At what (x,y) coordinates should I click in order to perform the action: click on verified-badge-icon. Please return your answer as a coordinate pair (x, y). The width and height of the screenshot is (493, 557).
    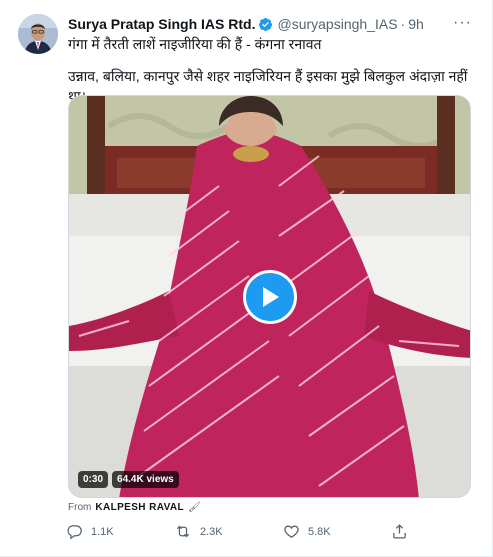
    Looking at the image, I should click on (265, 24).